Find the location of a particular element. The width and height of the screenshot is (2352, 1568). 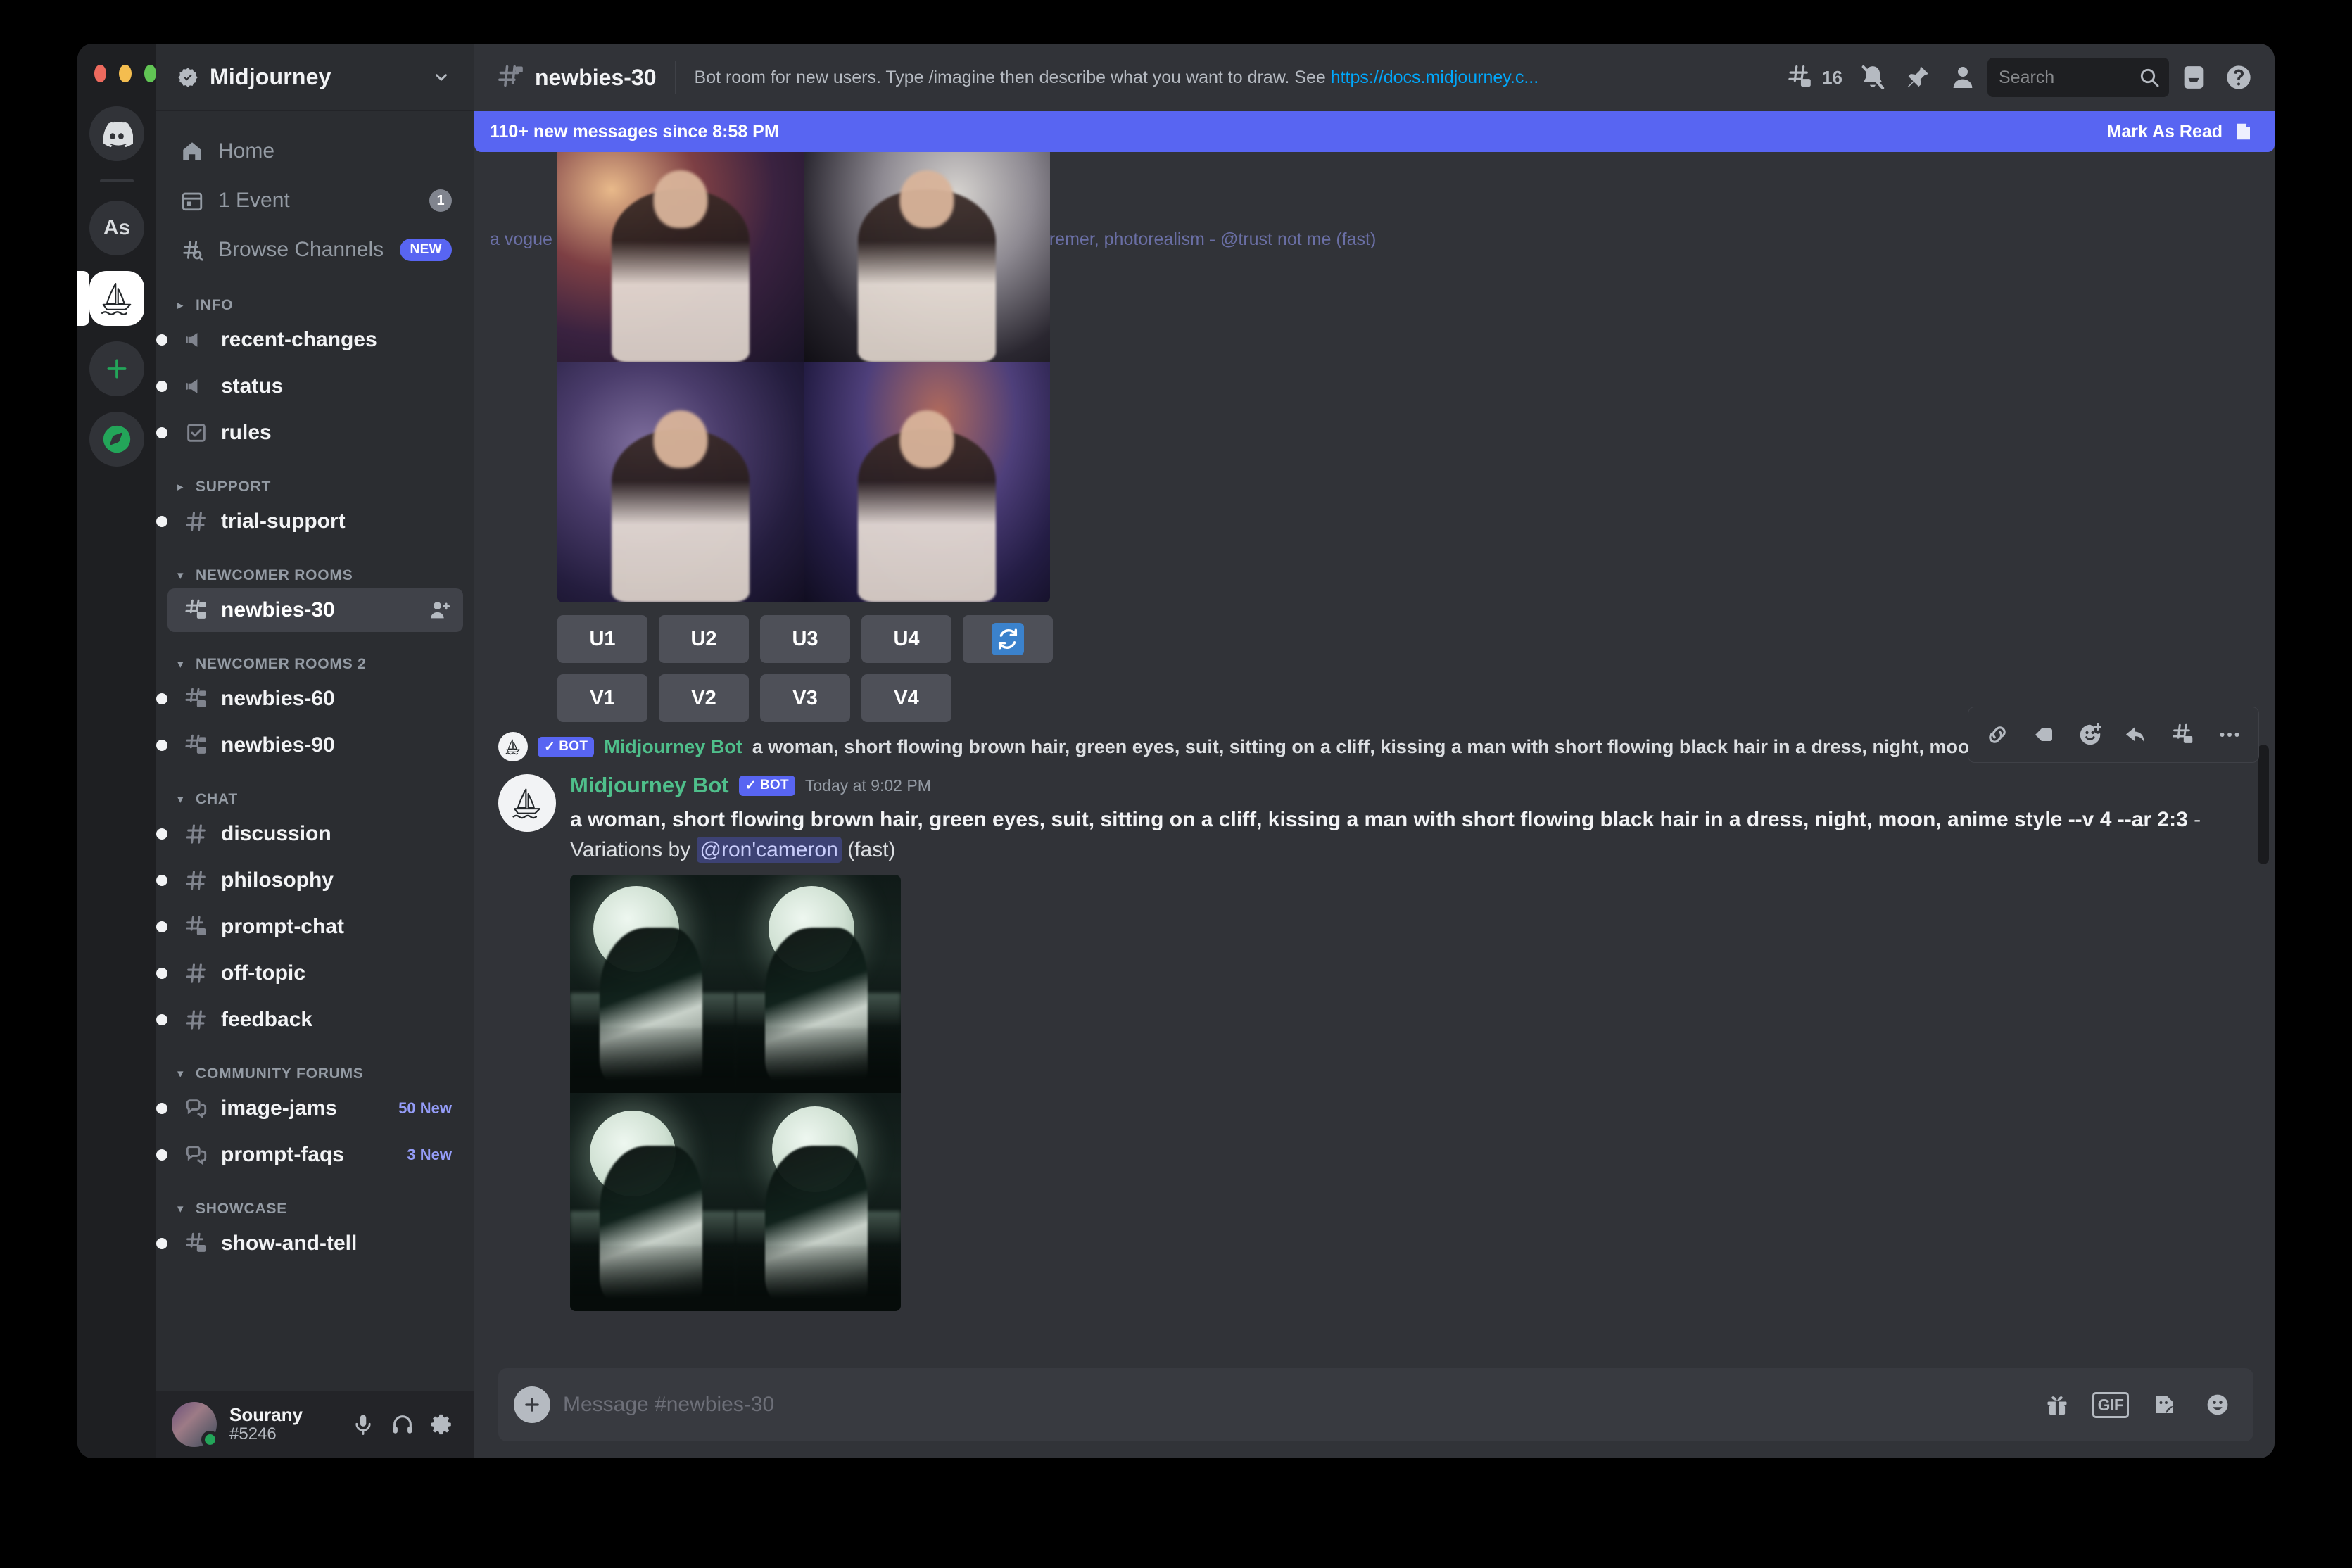

gift-button is located at coordinates (2057, 1404).